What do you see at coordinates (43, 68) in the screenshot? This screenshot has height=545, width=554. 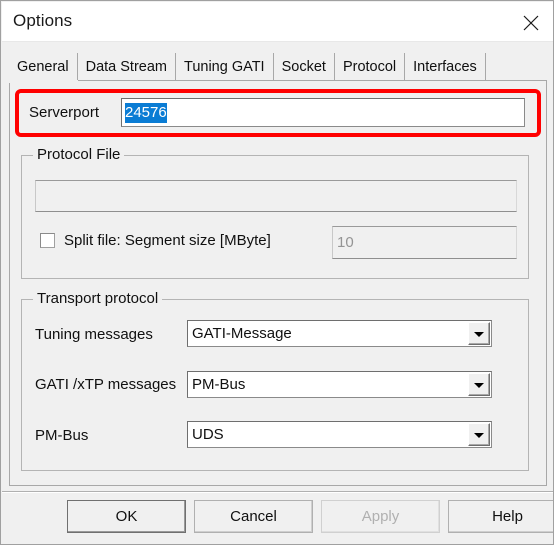 I see `tab-general: General` at bounding box center [43, 68].